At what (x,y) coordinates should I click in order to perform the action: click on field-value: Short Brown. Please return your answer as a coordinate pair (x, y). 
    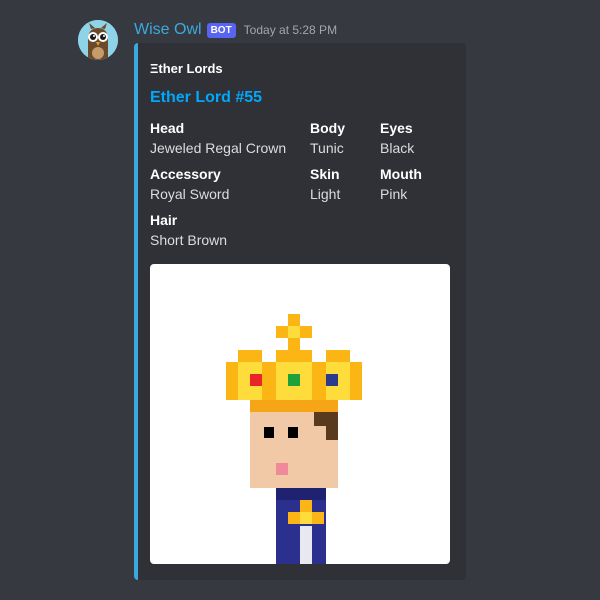
    Looking at the image, I should click on (189, 240).